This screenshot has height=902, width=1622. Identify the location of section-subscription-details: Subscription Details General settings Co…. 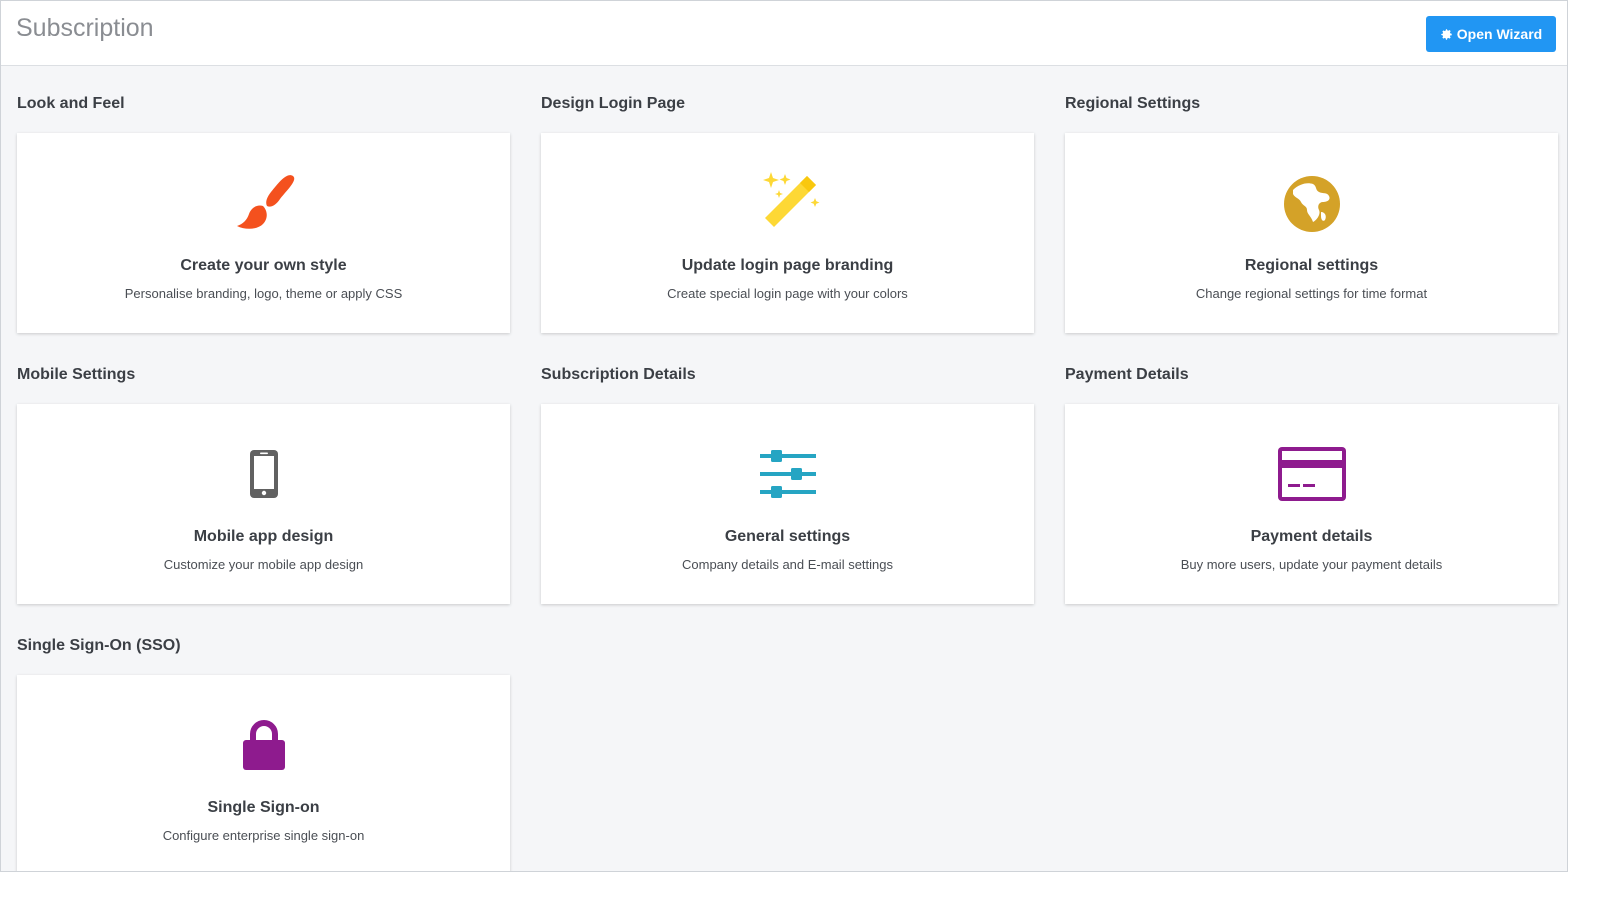
(787, 484).